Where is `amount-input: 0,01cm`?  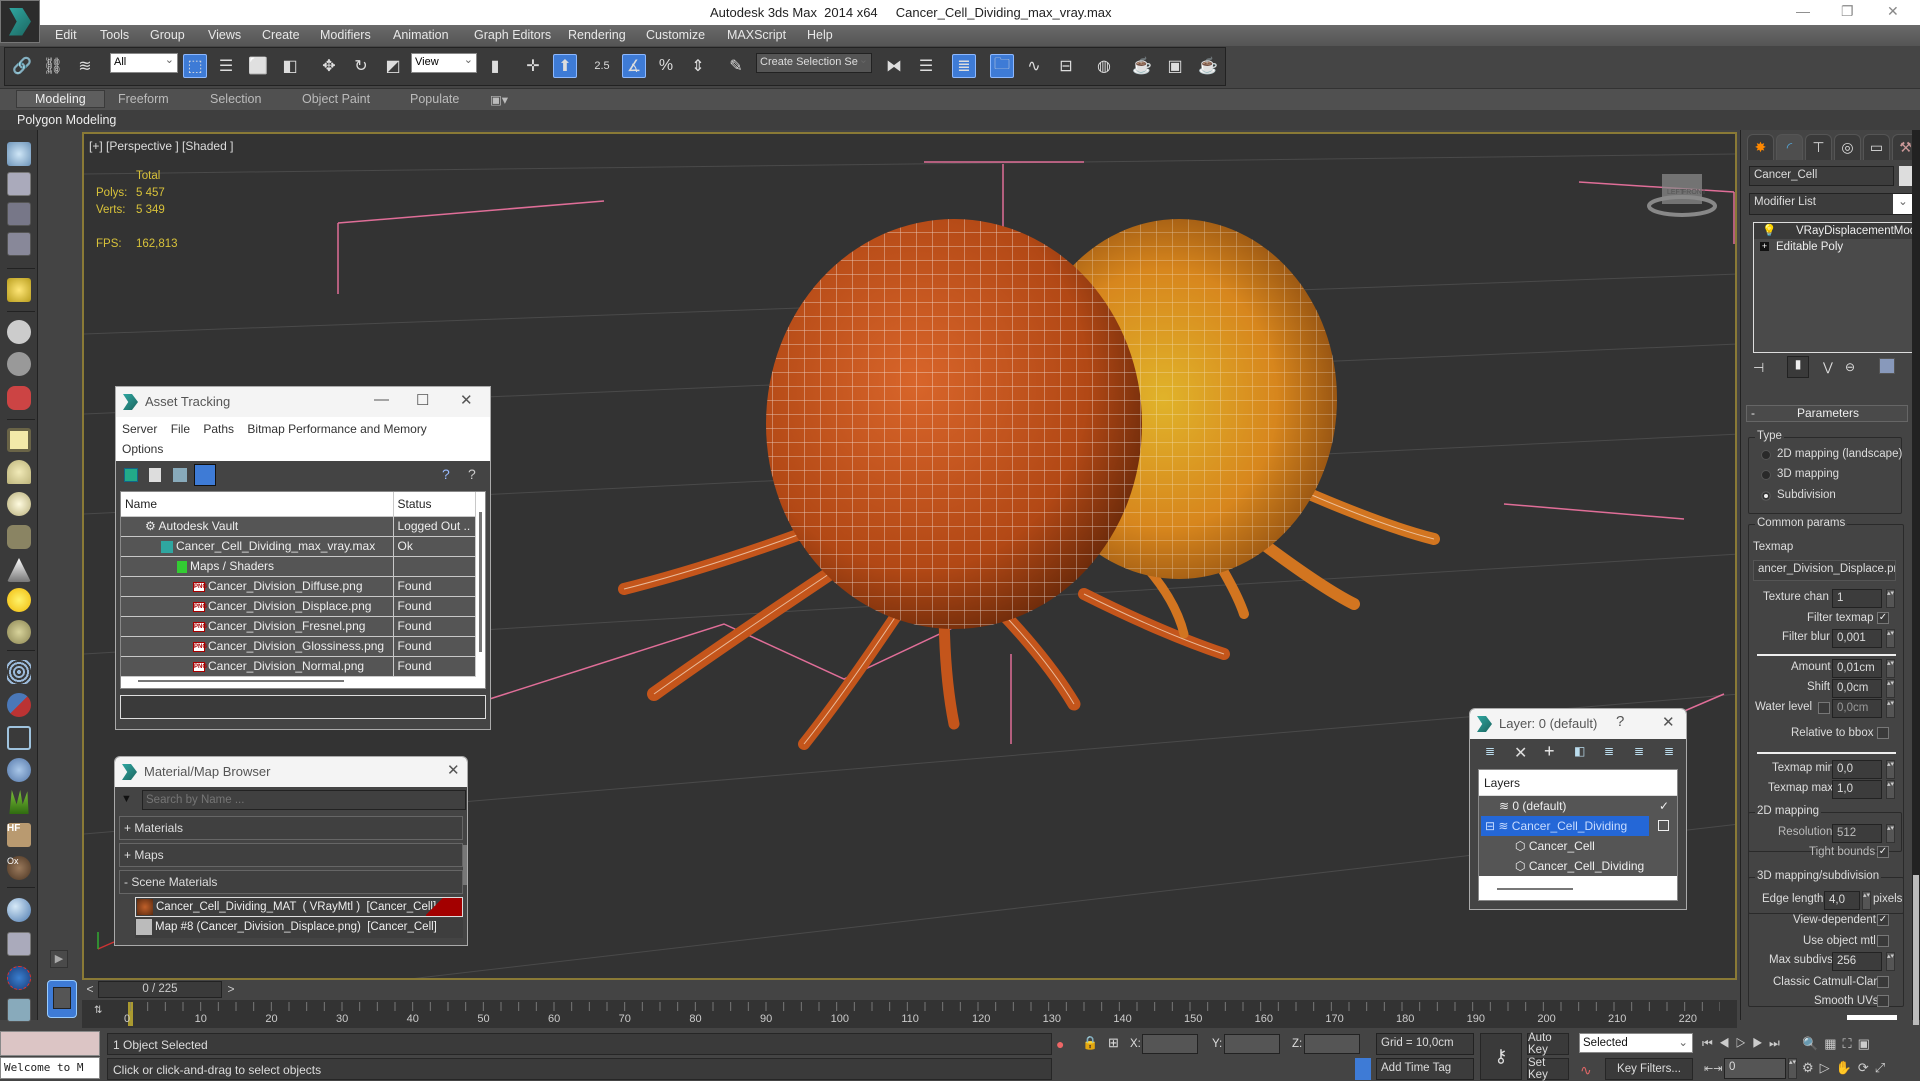 amount-input: 0,01cm is located at coordinates (1857, 668).